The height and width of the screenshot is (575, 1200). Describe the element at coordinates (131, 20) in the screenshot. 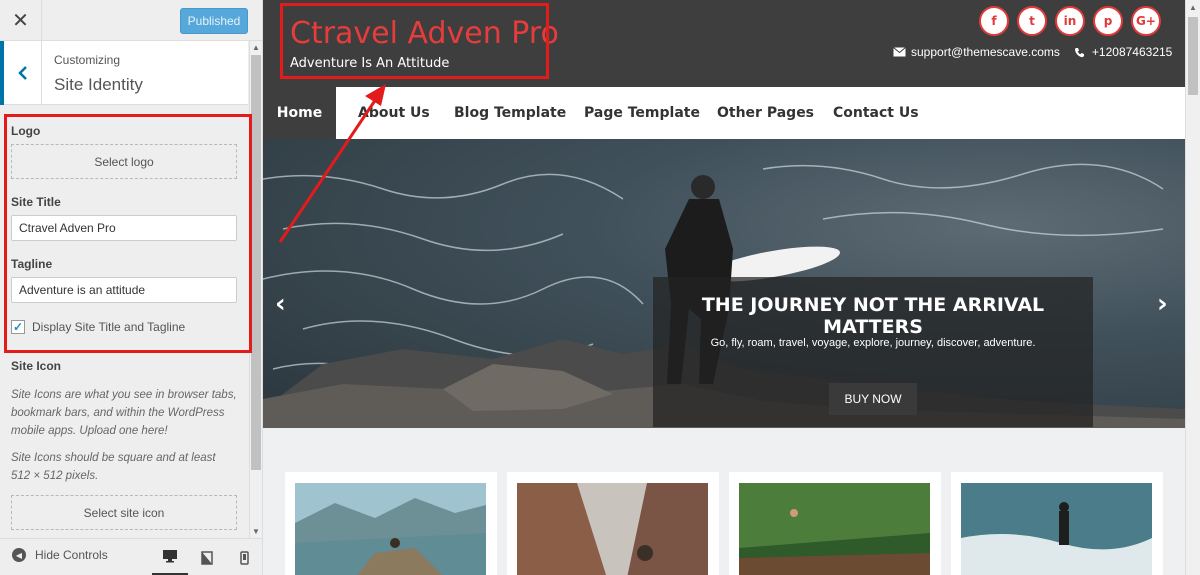

I see `sidebar-topbar: ✕ Published` at that location.